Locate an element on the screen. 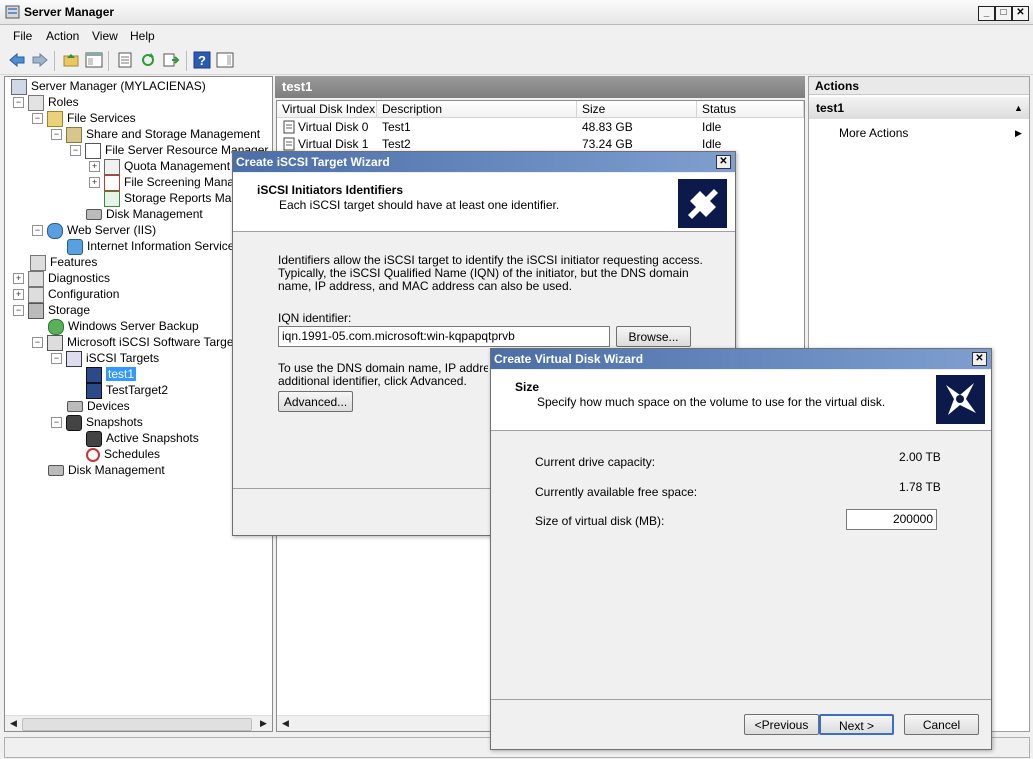 The height and width of the screenshot is (759, 1033). tree-item-iis: Internet Information Services is located at coordinates (153, 246).